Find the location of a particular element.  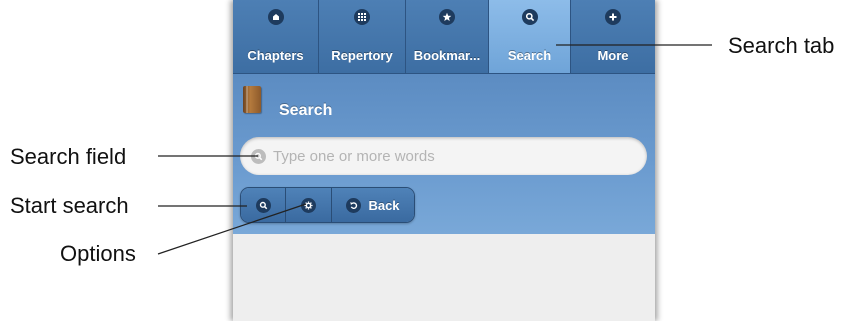

chapters-icon is located at coordinates (275, 17).